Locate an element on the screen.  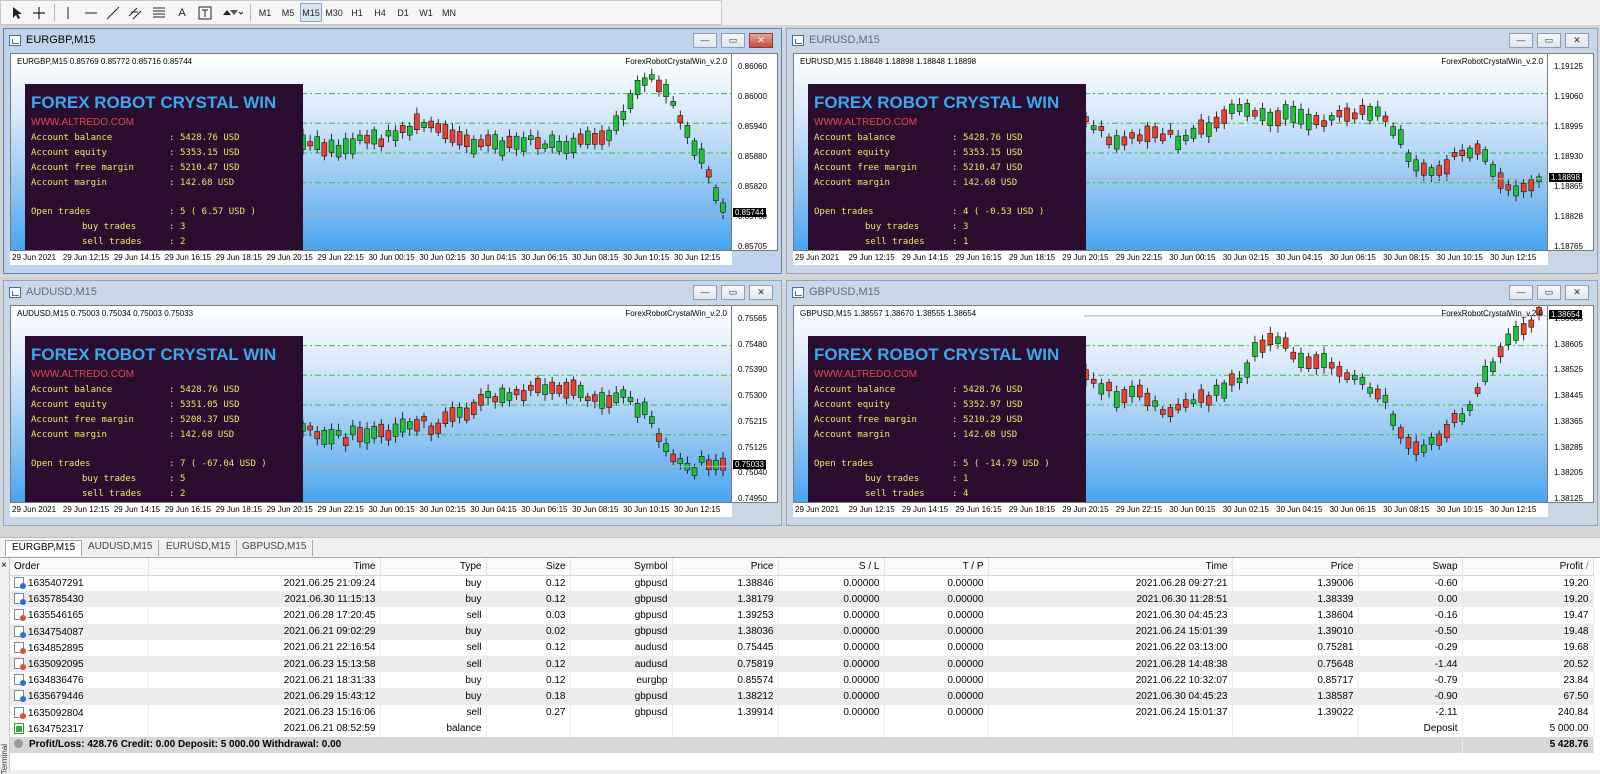
timeframe-h4-button: H4 is located at coordinates (380, 12).